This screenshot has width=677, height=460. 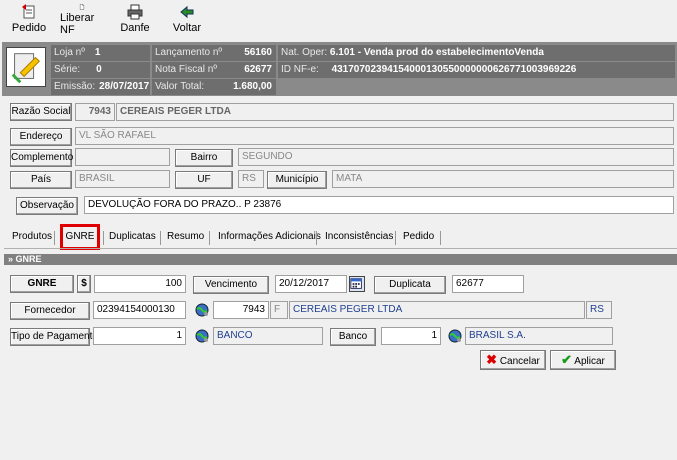 I want to click on valor-total-label: Valor Total:, so click(x=180, y=86).